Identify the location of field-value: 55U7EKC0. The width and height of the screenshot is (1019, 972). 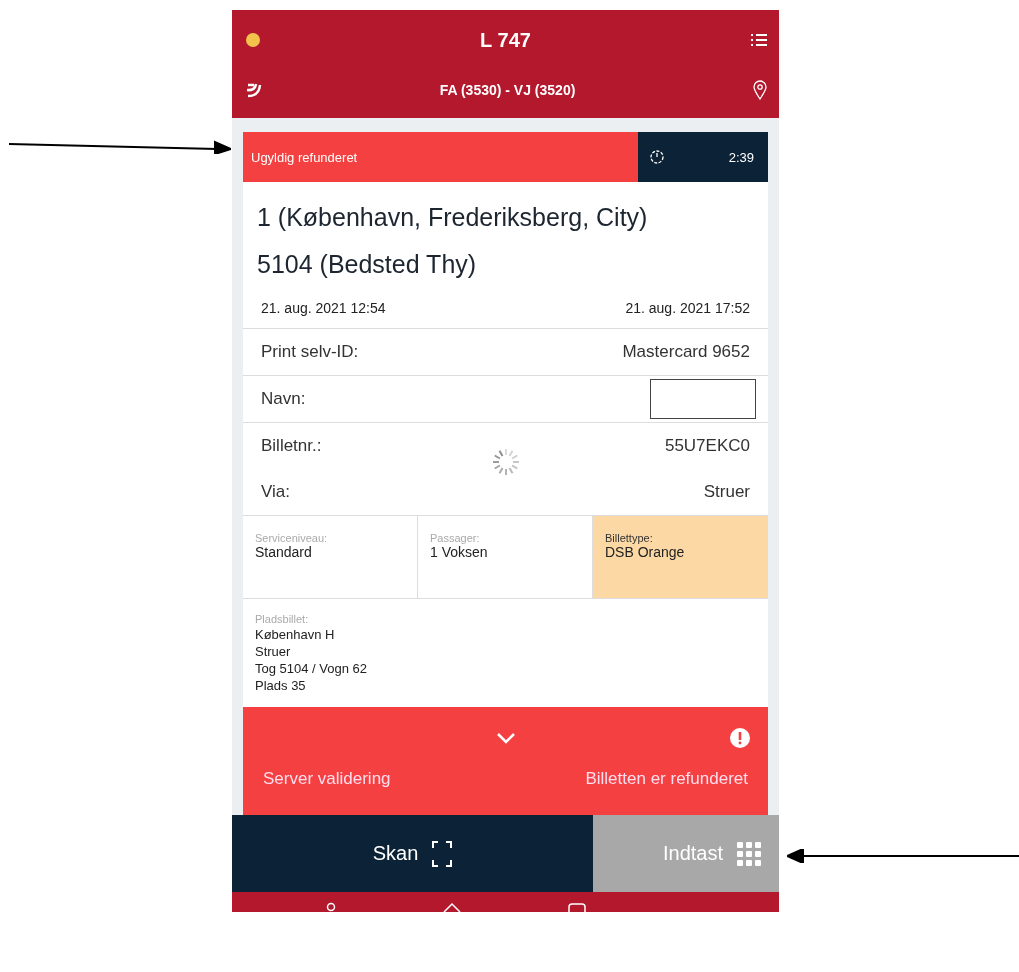
(707, 446).